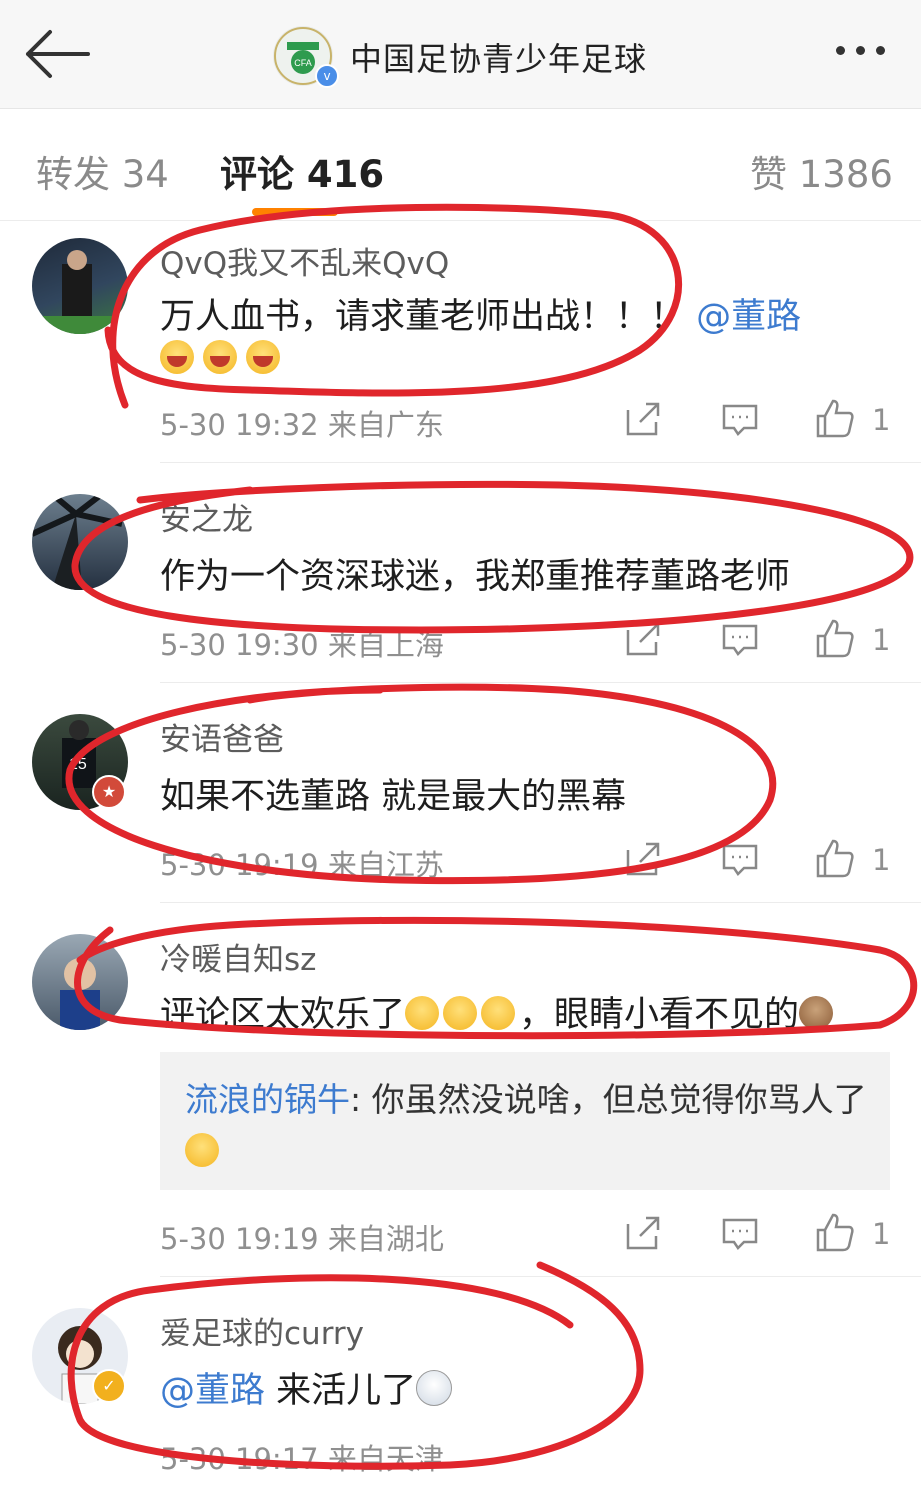  I want to click on top-nav-bar: CFA v 中国足协青少年足球, so click(460, 54).